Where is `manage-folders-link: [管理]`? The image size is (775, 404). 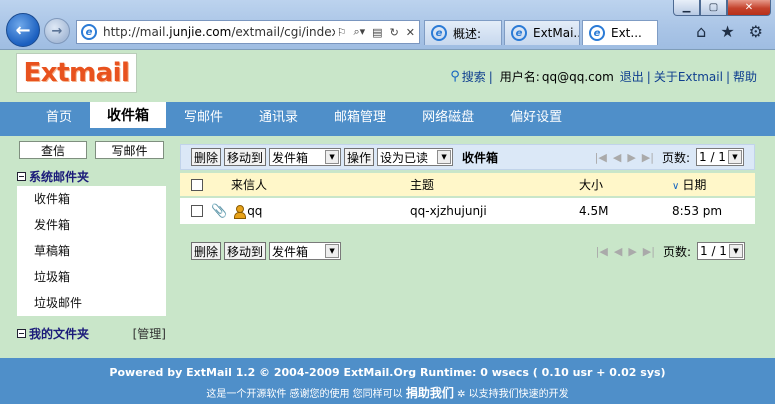
manage-folders-link: [管理] is located at coordinates (149, 333).